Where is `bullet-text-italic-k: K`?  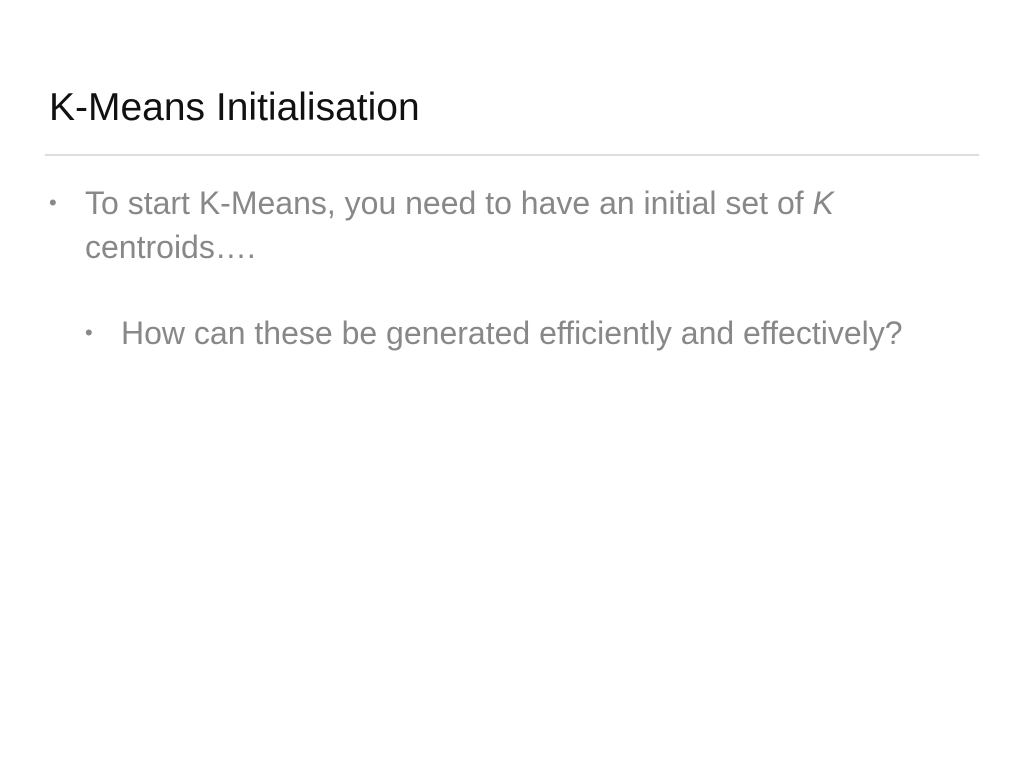 bullet-text-italic-k: K is located at coordinates (823, 203).